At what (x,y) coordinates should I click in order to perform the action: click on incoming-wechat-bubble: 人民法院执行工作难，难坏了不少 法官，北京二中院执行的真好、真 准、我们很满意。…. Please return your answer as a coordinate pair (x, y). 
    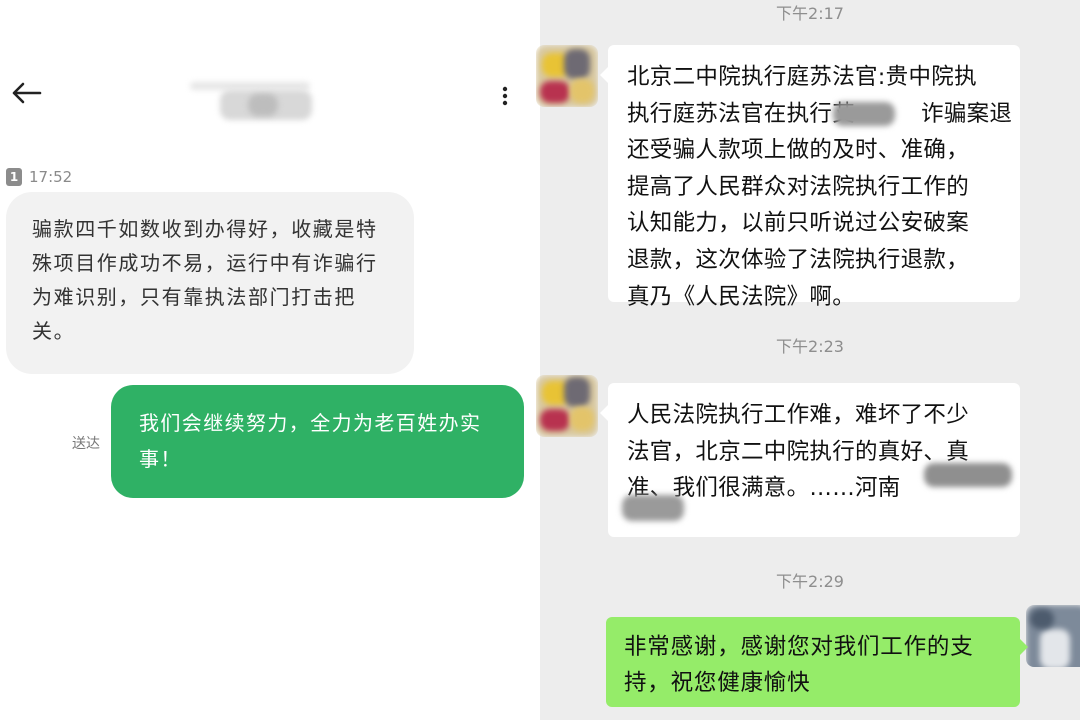
    Looking at the image, I should click on (810, 460).